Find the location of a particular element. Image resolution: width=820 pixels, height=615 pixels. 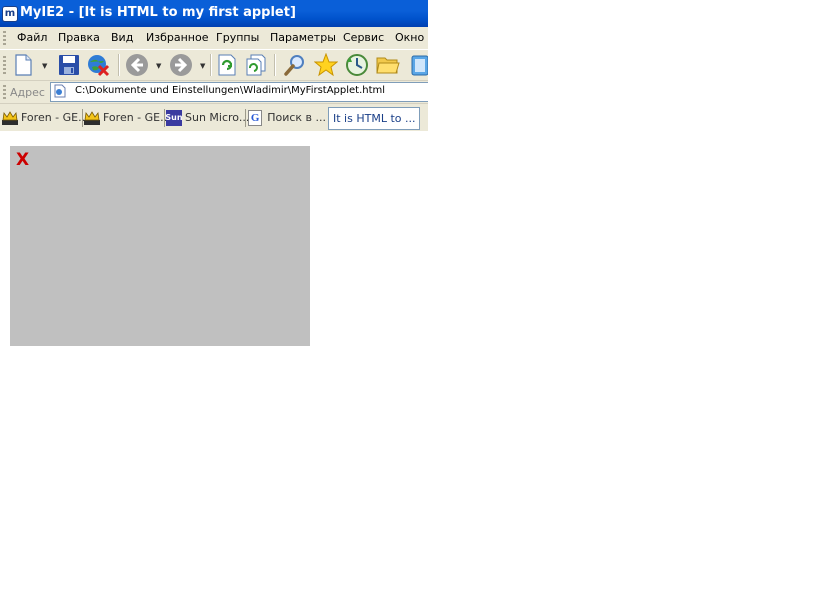

google-g-icon: G is located at coordinates (255, 117).